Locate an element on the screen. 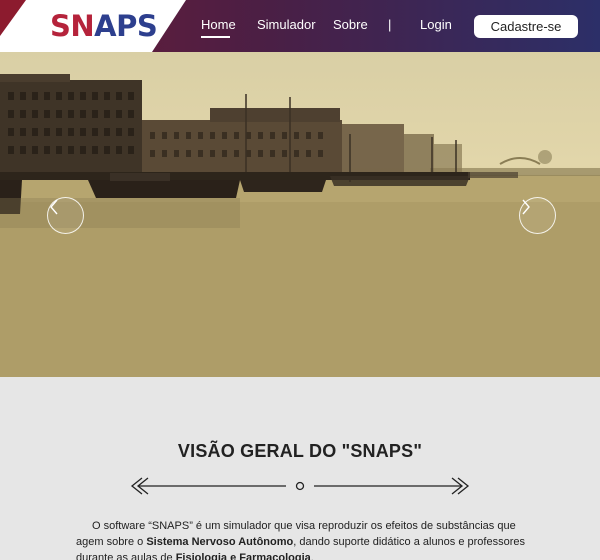  nav-links: Home Simulador Sobre | Login Cadastre-se is located at coordinates (300, 26).